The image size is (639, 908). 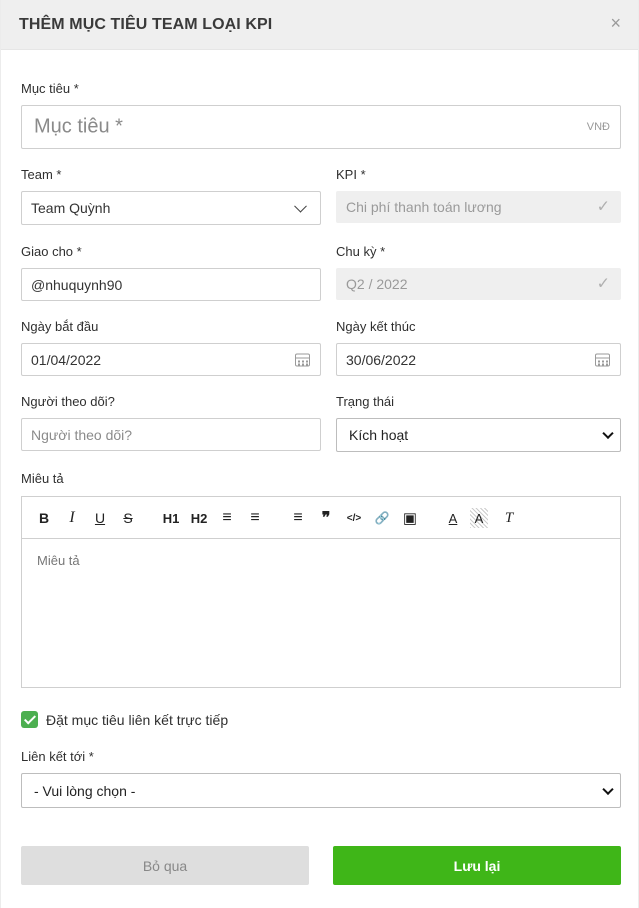 What do you see at coordinates (137, 720) in the screenshot?
I see `direct-link-label: Đặt mục tiêu liên kết trực tiếp` at bounding box center [137, 720].